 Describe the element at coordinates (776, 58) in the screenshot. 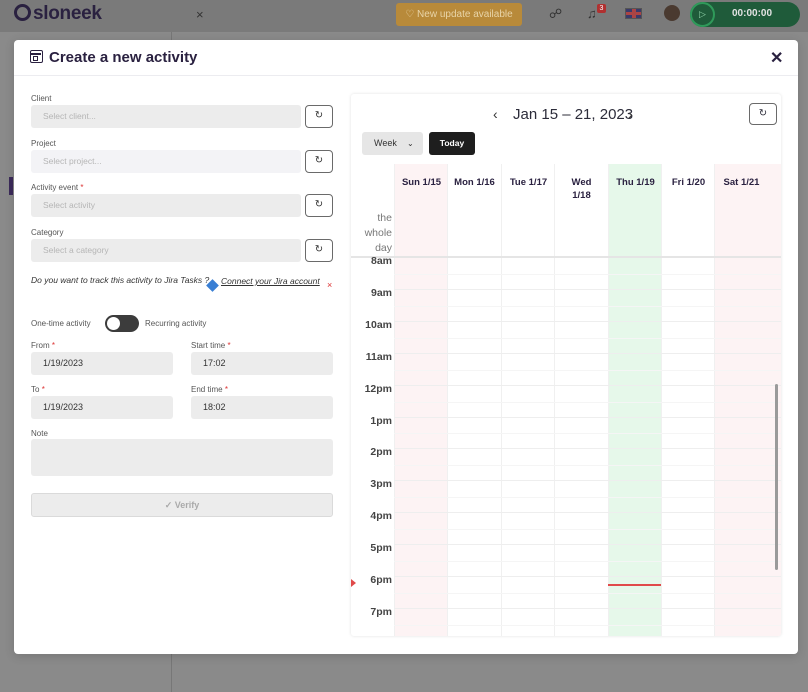

I see `close-icon: ✕` at that location.